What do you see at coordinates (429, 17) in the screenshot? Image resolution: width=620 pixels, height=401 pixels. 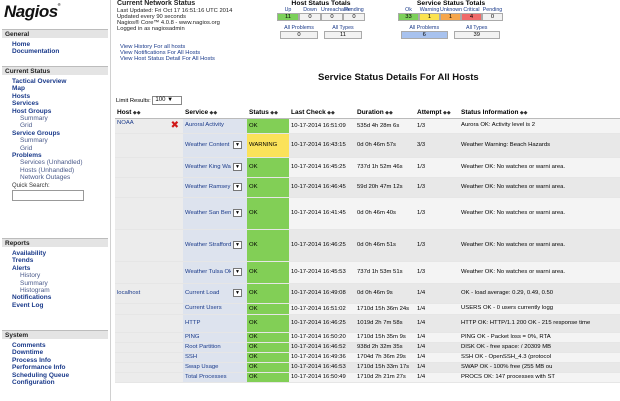 I see `service_totals-value-warning: 1` at bounding box center [429, 17].